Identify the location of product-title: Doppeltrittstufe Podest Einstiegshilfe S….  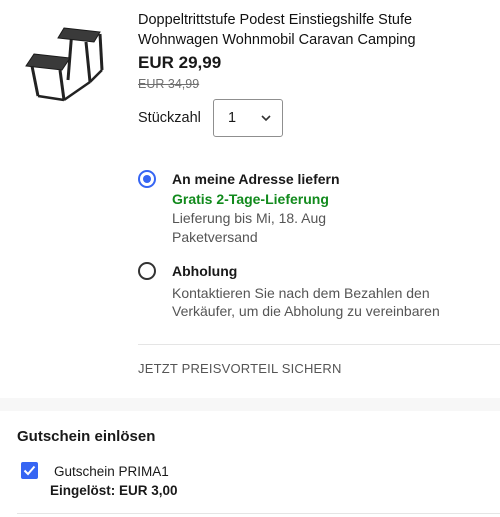
(308, 30).